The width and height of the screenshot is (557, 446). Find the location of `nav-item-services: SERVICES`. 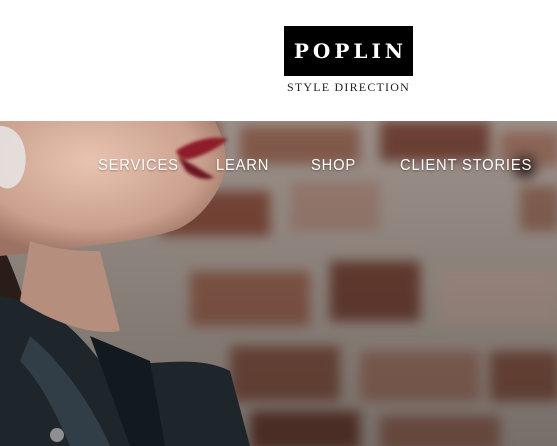

nav-item-services: SERVICES is located at coordinates (138, 166).